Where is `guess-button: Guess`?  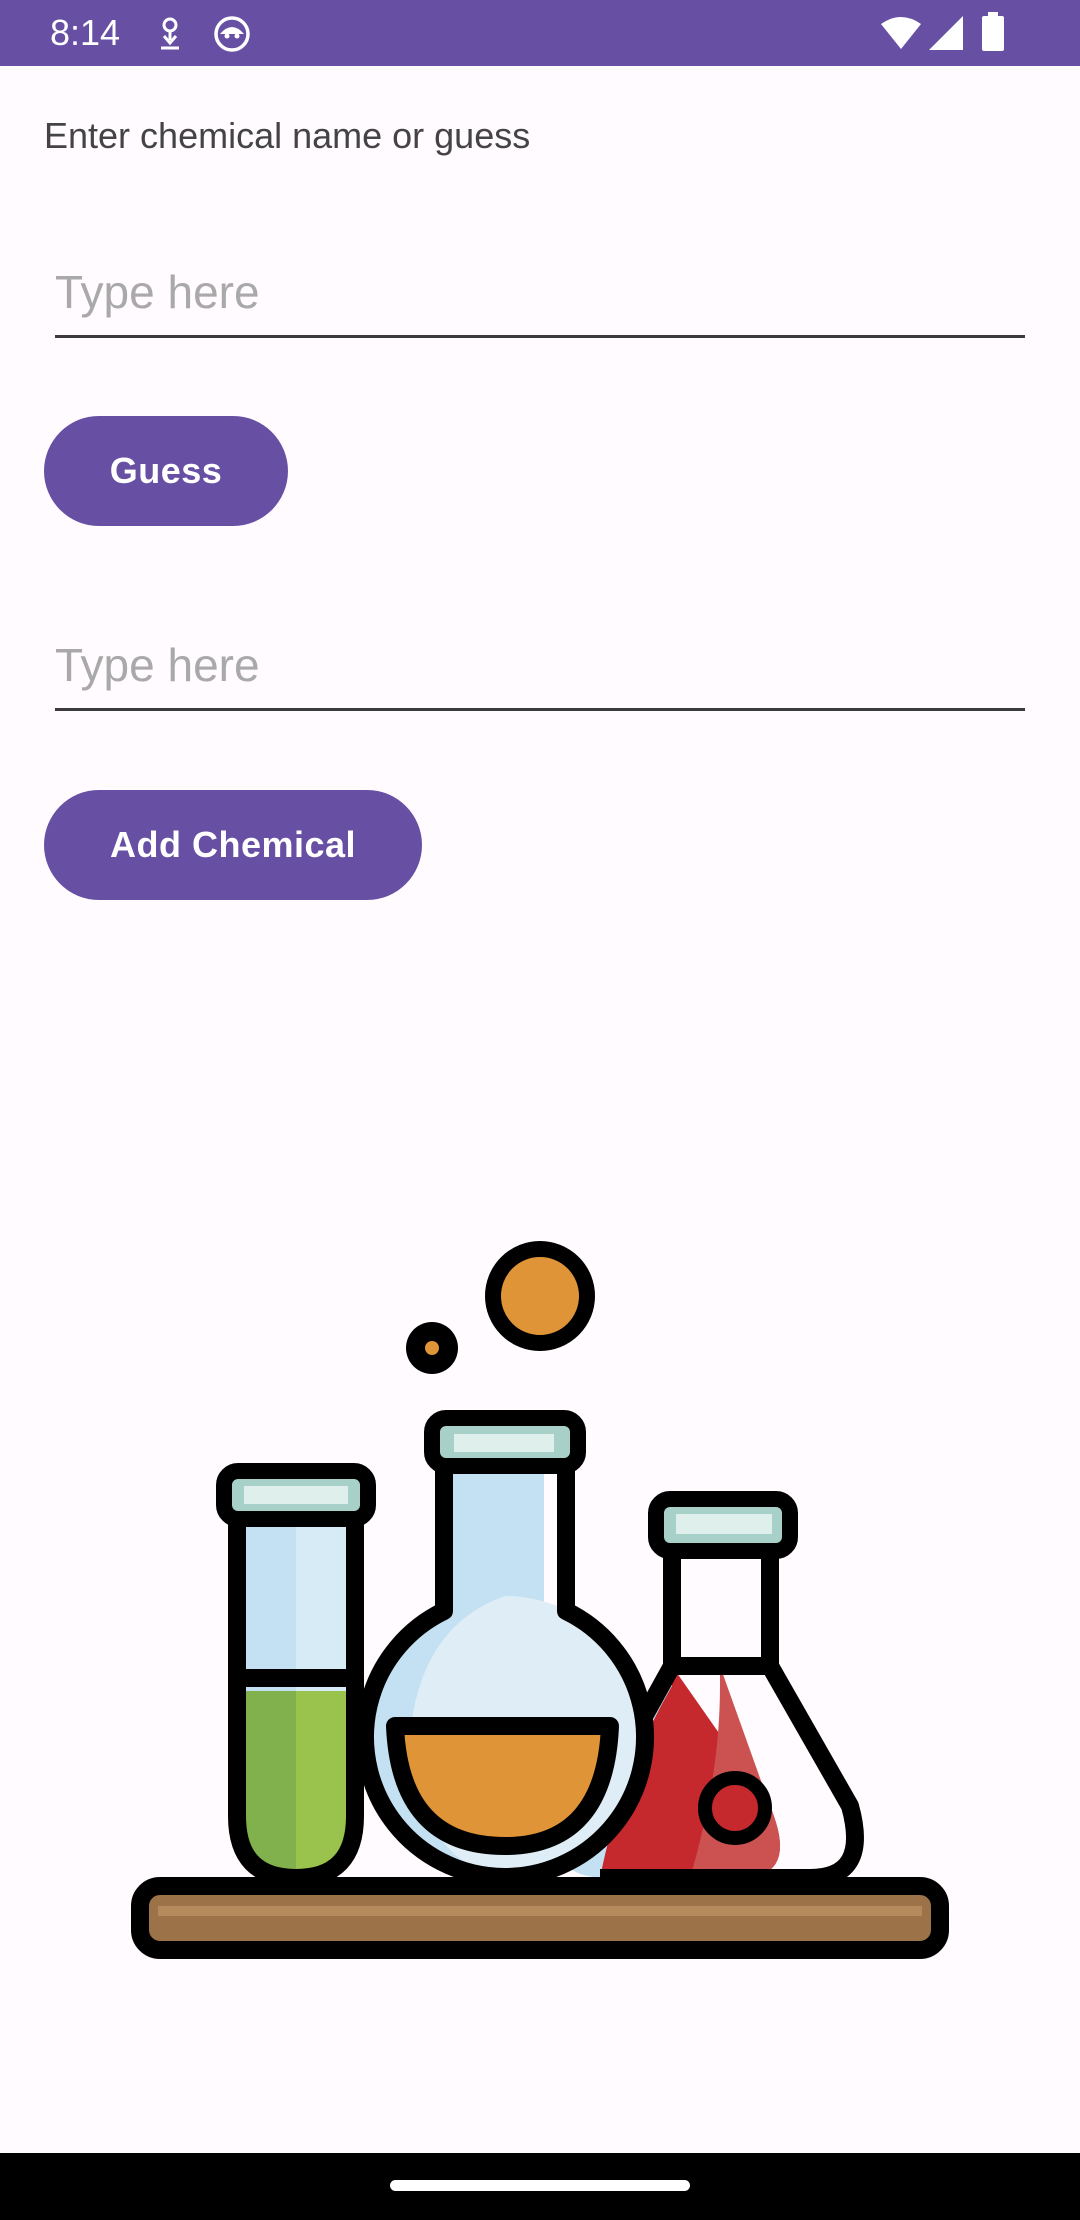
guess-button: Guess is located at coordinates (166, 471).